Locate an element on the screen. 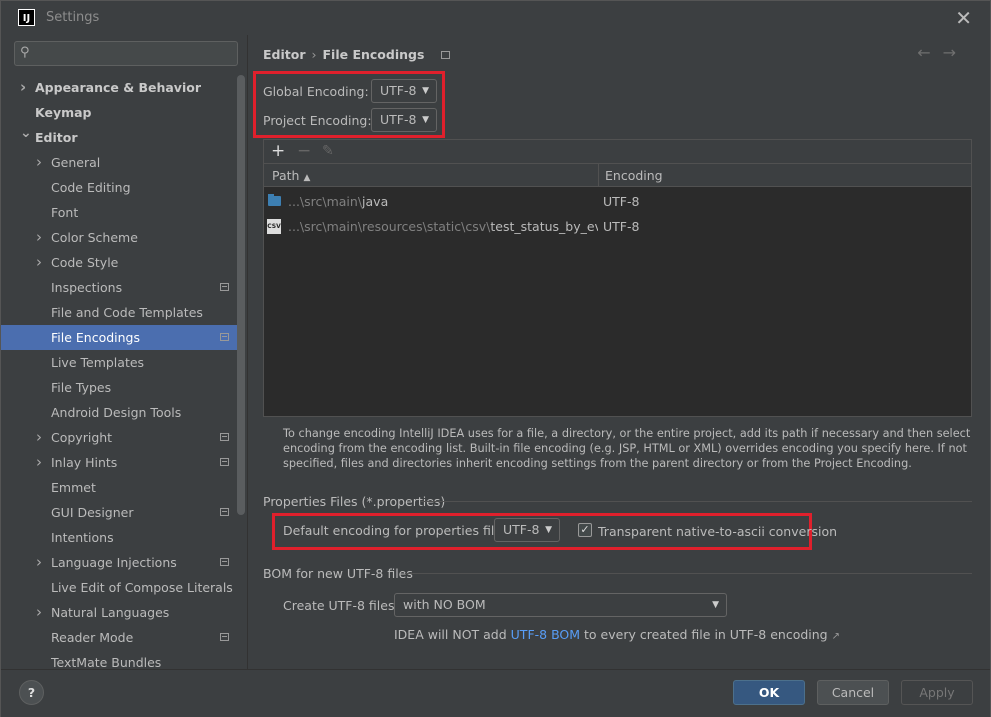 The image size is (991, 717). sidebar-item-label: Code Editing is located at coordinates (91, 187).